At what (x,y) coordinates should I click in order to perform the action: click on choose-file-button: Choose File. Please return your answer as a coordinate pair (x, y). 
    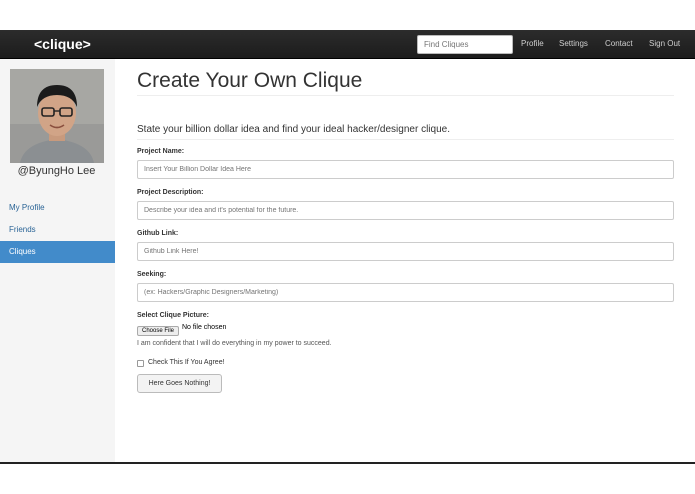
    Looking at the image, I should click on (158, 331).